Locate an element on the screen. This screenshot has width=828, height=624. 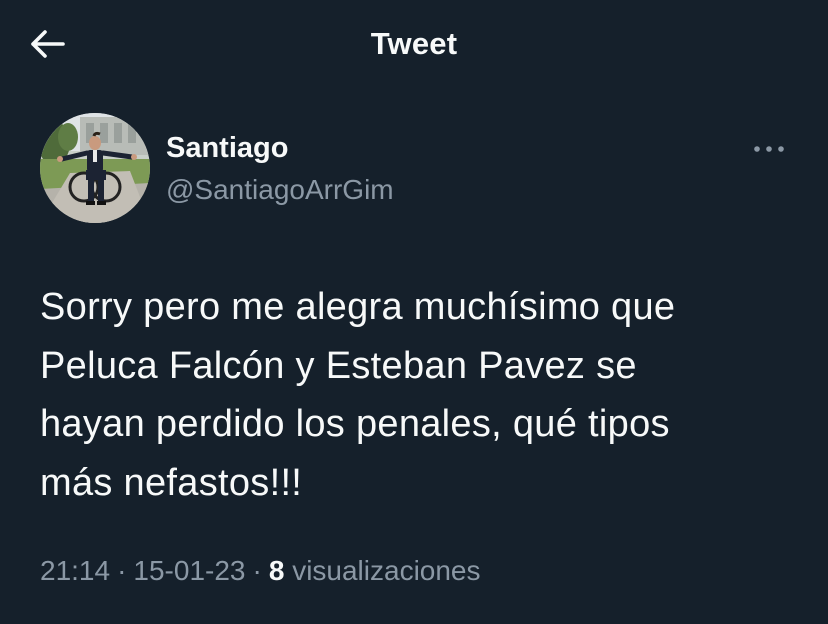
page-title: Tweet is located at coordinates (414, 43).